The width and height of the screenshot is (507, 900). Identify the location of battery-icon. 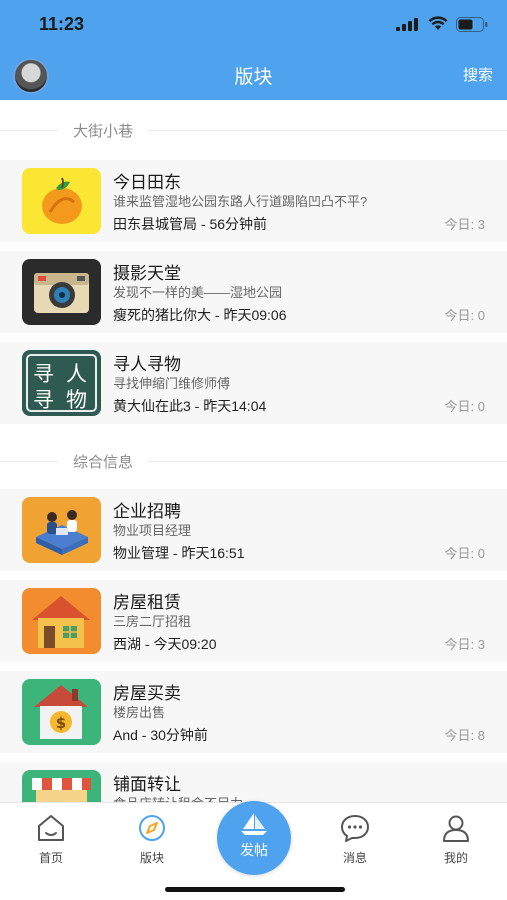
(472, 24).